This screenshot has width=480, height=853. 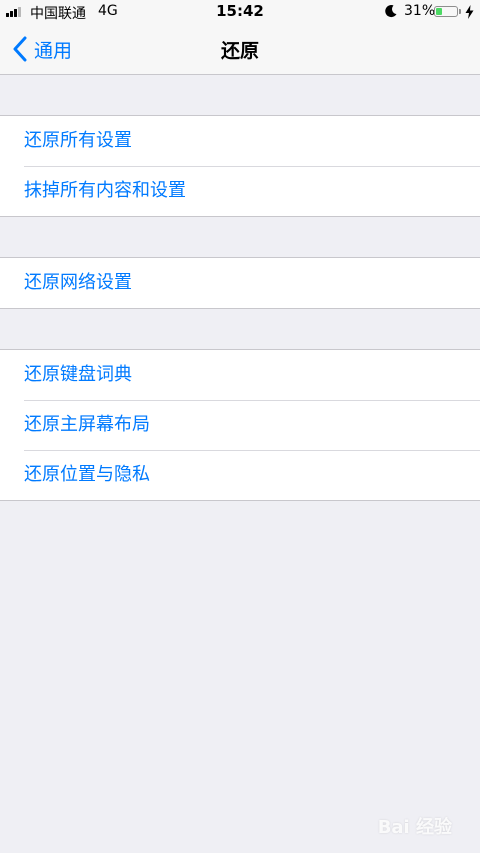 I want to click on moon-icon, so click(x=391, y=11).